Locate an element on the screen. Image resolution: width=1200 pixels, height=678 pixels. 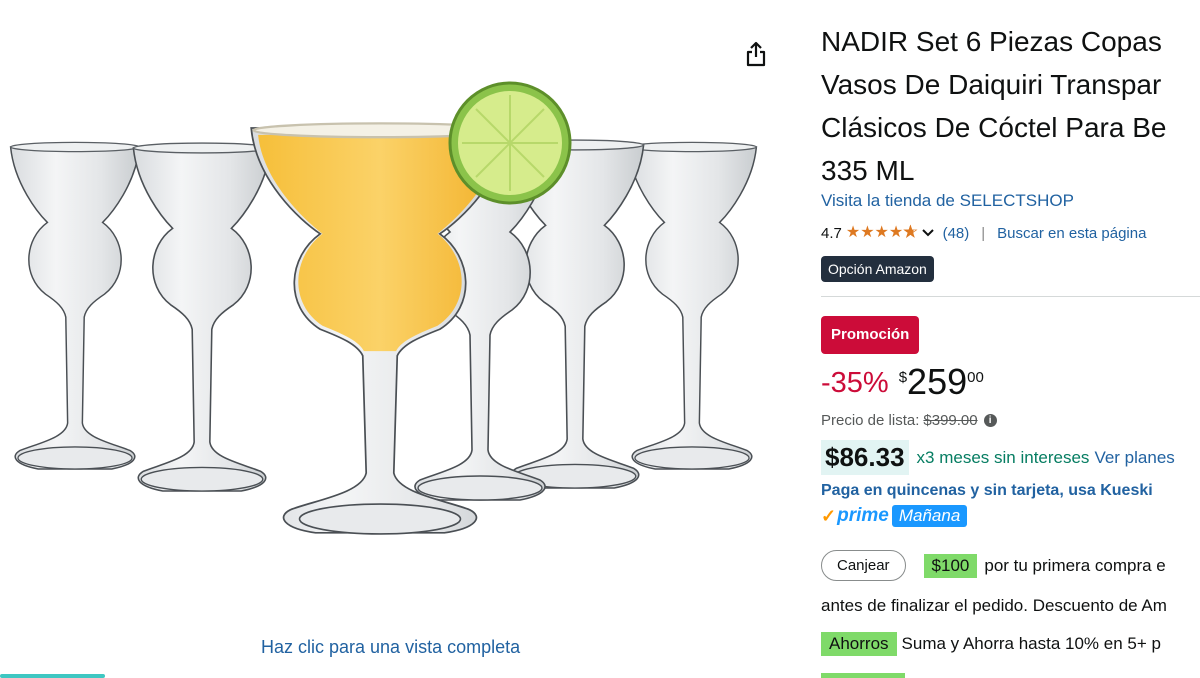
price-row: -35% $ 259 00 is located at coordinates (902, 382).